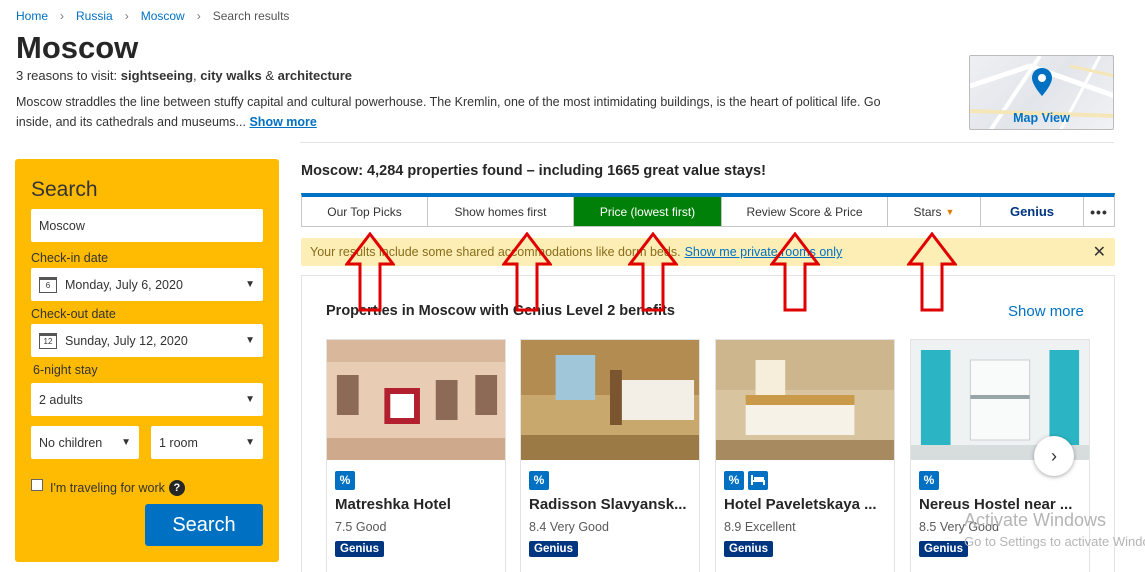 The height and width of the screenshot is (572, 1145). I want to click on checkin-label: Check-in date, so click(70, 258).